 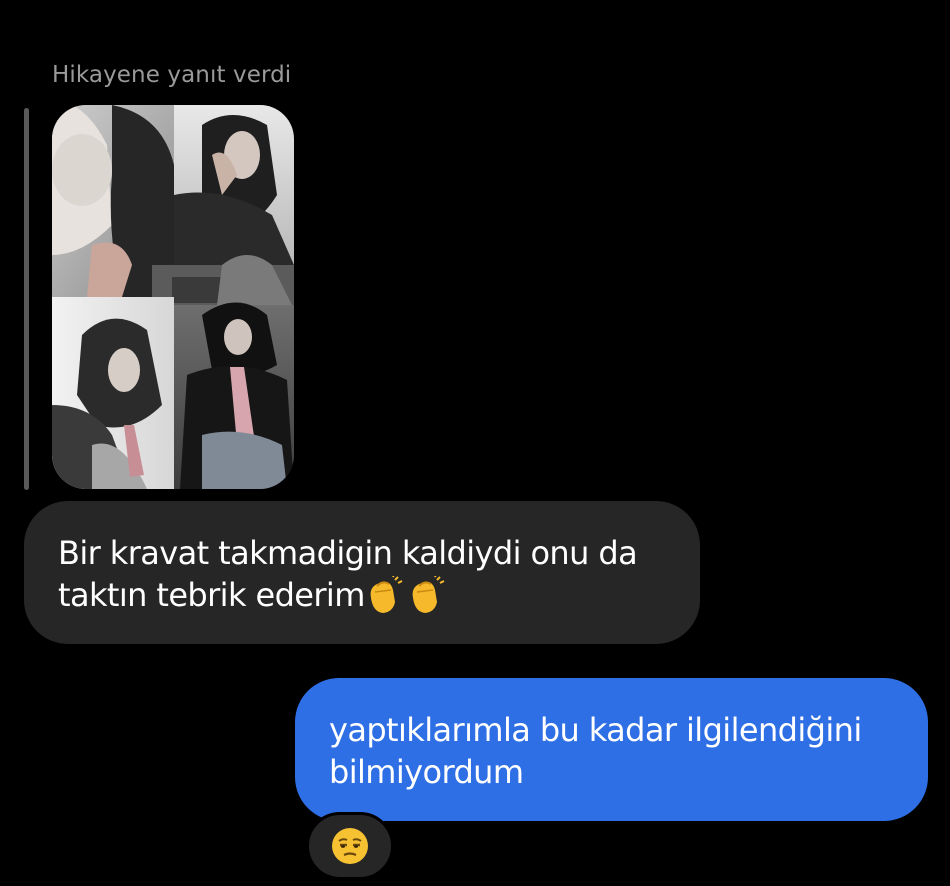 What do you see at coordinates (426, 772) in the screenshot?
I see `sent-message-line-2: bilmiyordum` at bounding box center [426, 772].